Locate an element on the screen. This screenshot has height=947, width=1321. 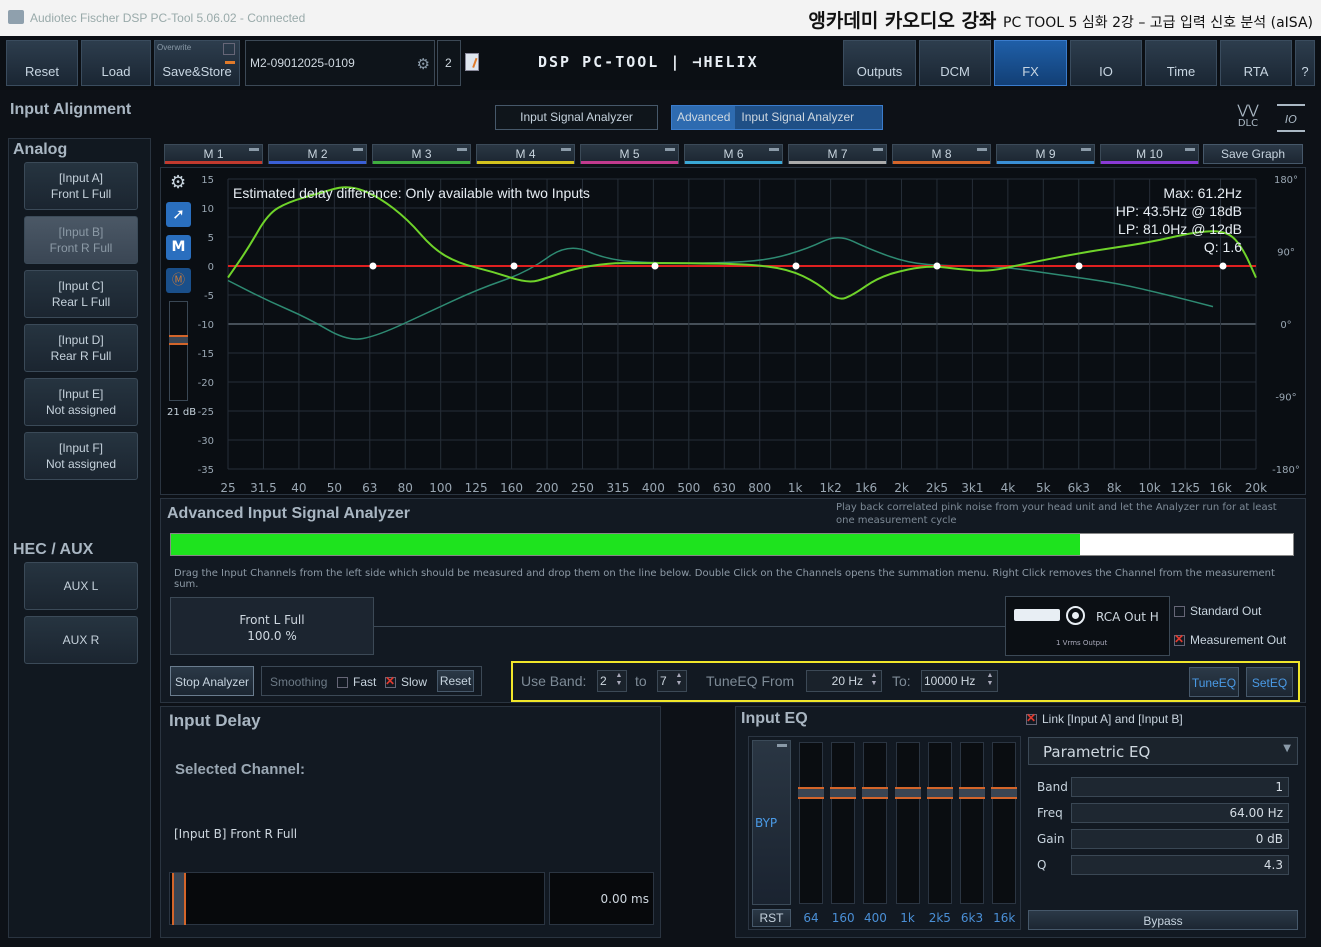
smoothing-reset-button: Reset is located at coordinates (455, 681).